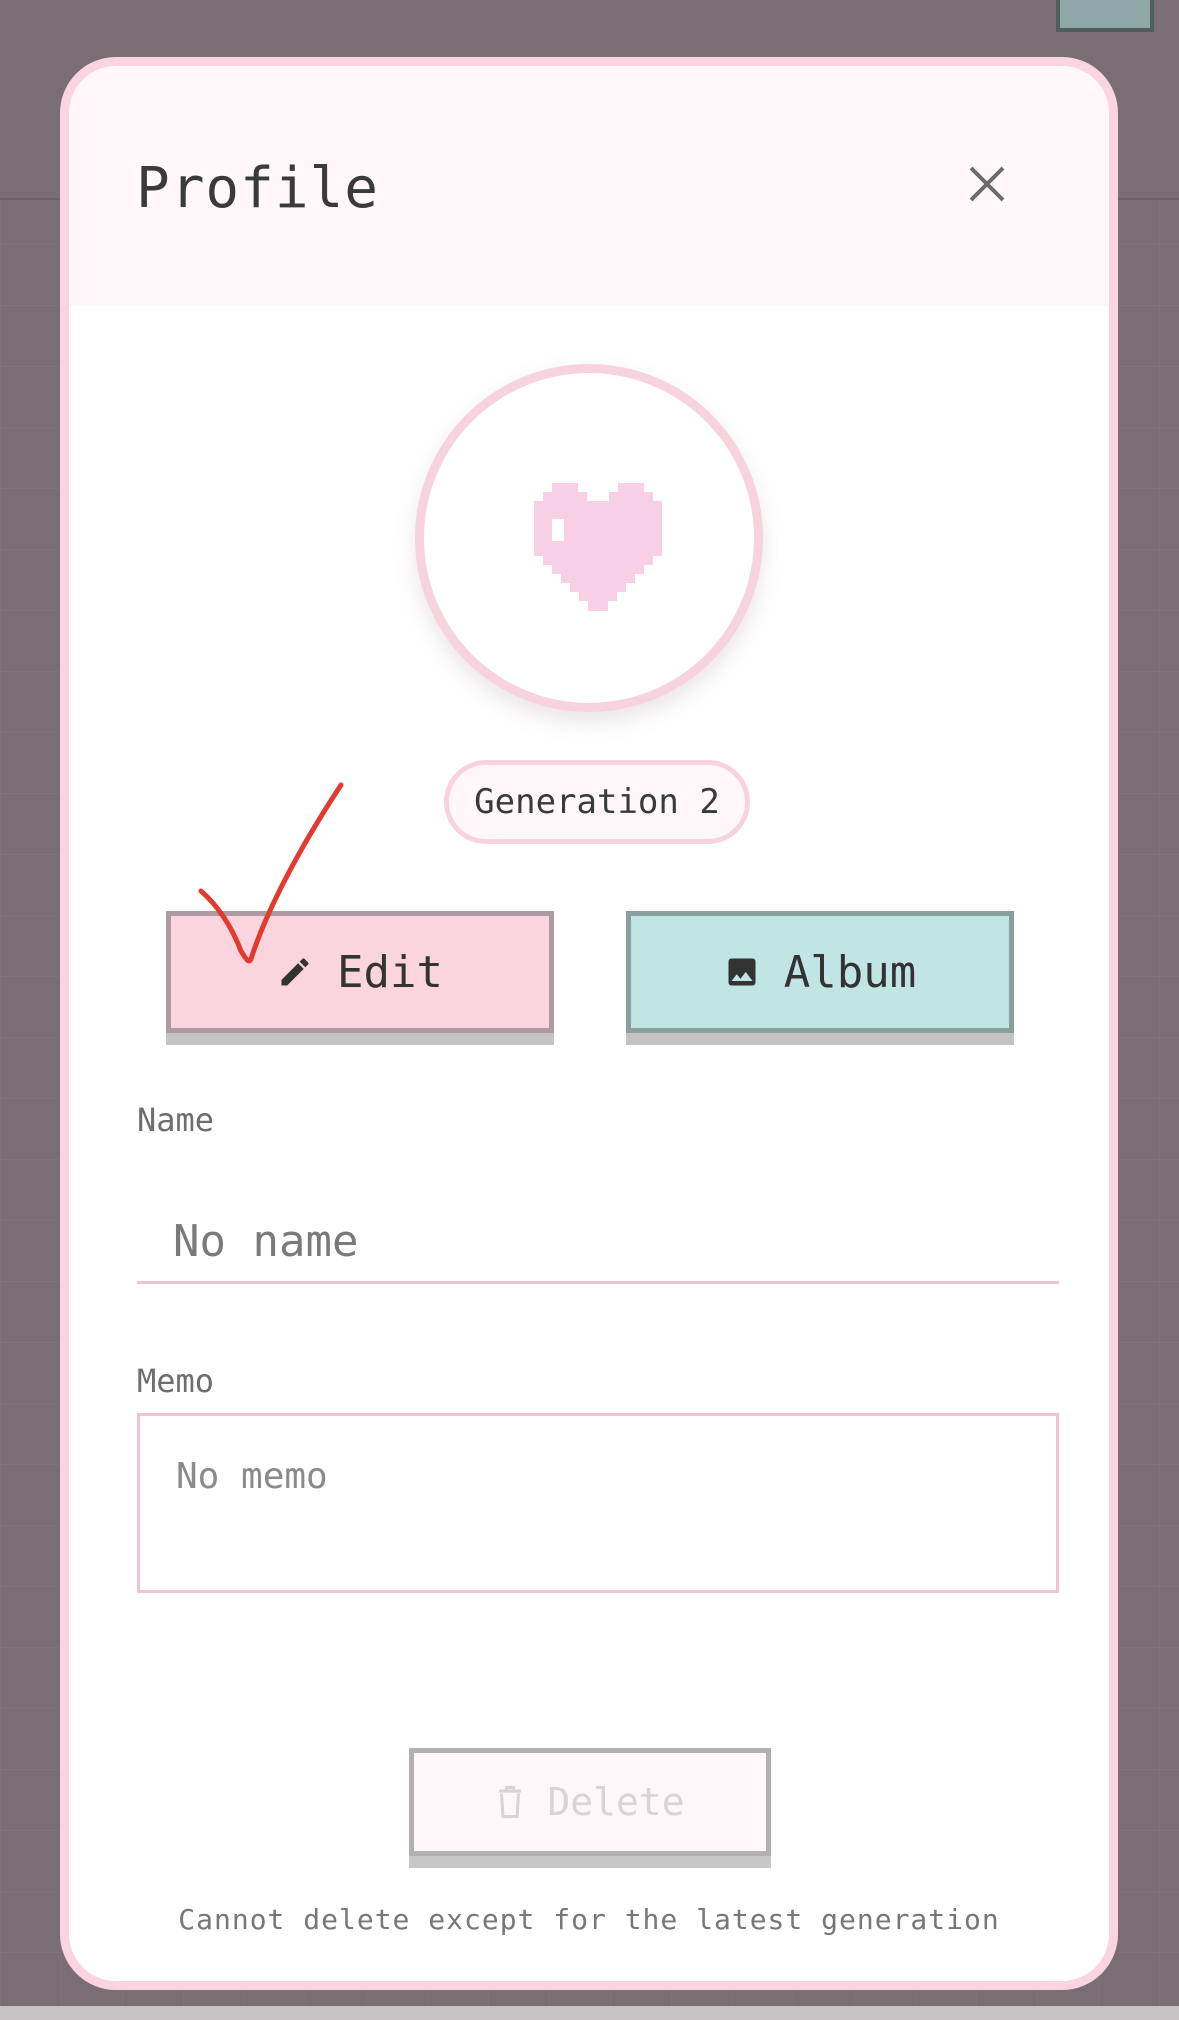 The width and height of the screenshot is (1179, 2020). I want to click on delete-button: Delete, so click(590, 1802).